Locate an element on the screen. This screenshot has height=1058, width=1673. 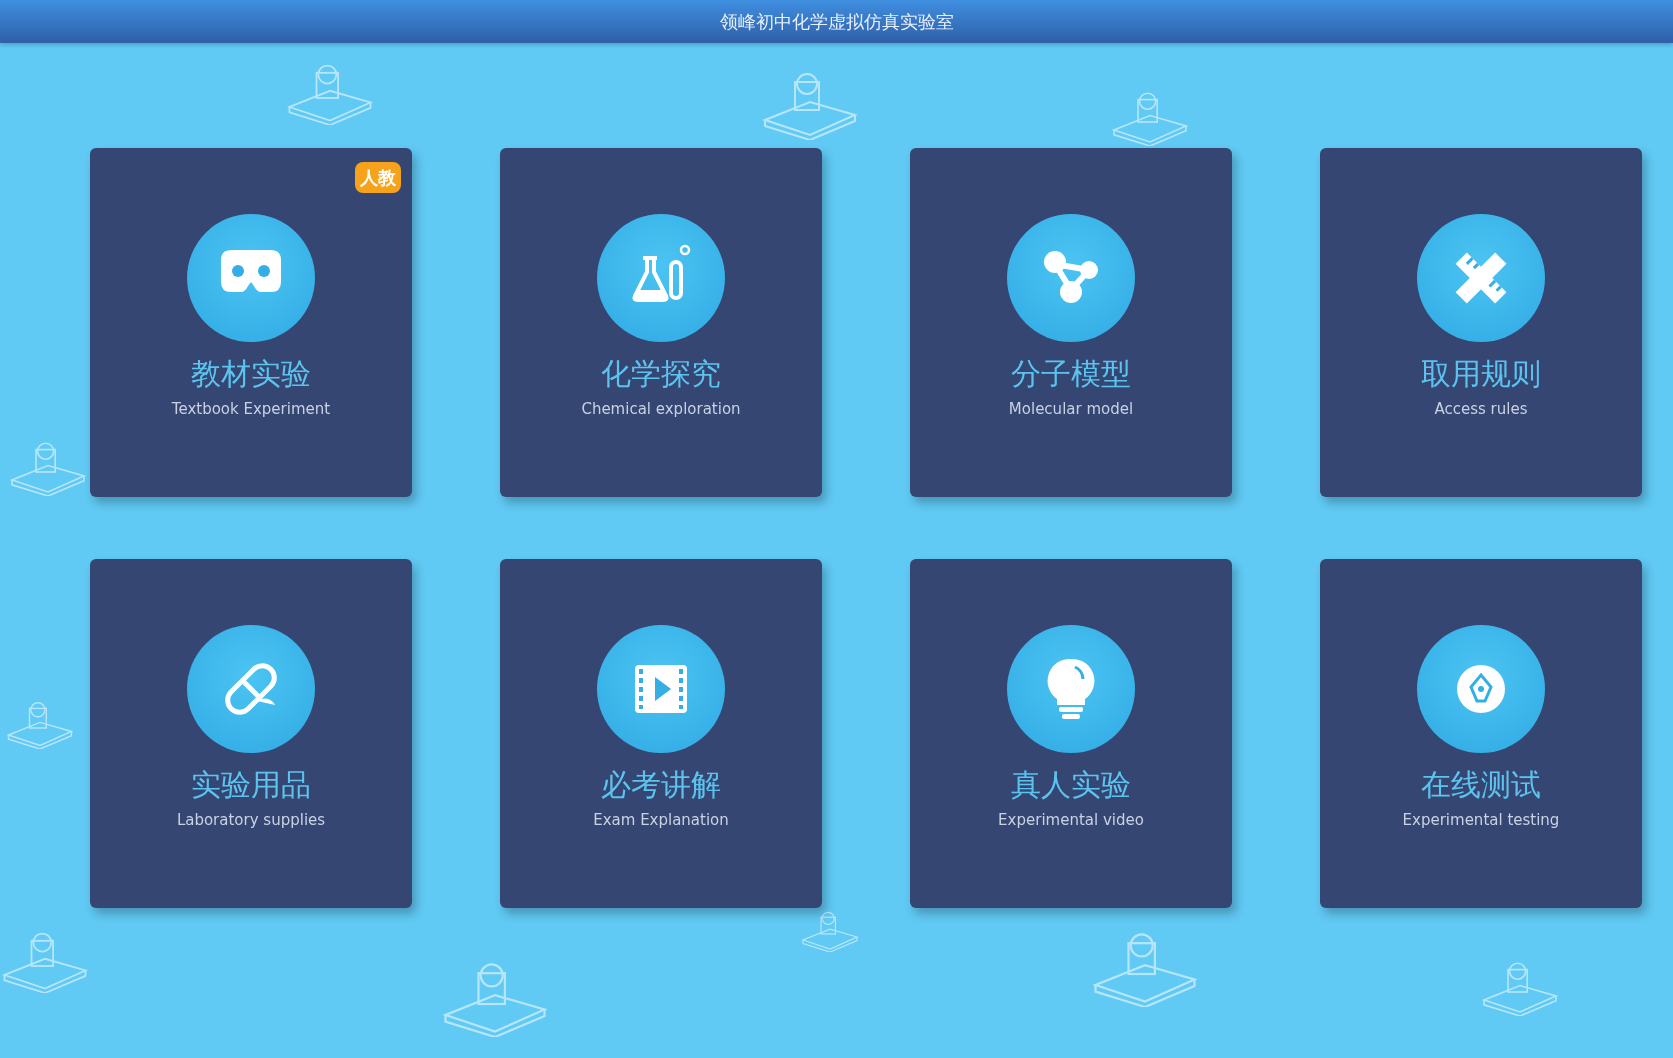
card-title: 真人实验 is located at coordinates (1071, 785).